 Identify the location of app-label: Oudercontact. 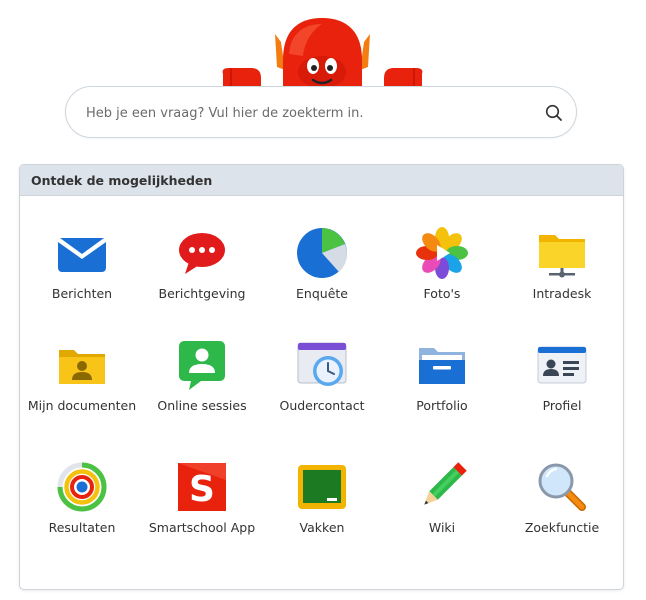
(322, 405).